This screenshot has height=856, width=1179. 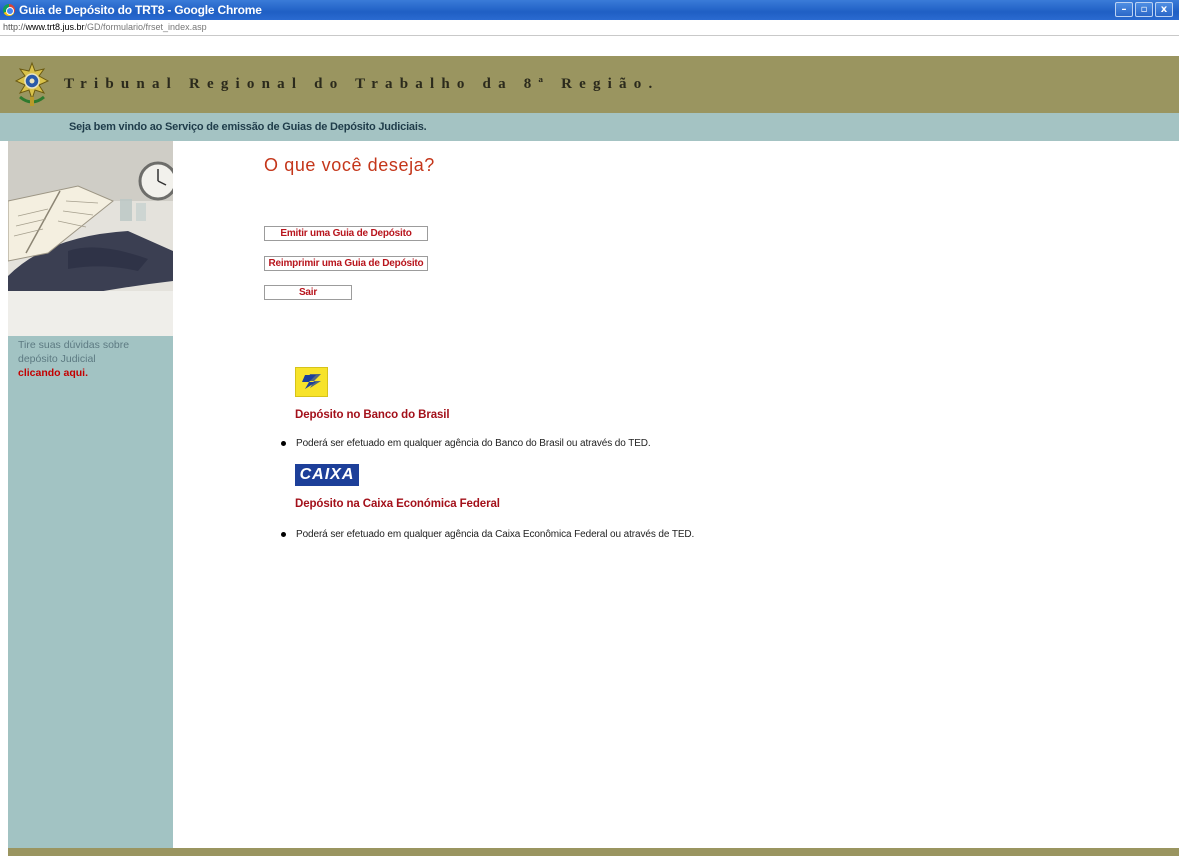 I want to click on maximize-button: ▫, so click(x=1144, y=9).